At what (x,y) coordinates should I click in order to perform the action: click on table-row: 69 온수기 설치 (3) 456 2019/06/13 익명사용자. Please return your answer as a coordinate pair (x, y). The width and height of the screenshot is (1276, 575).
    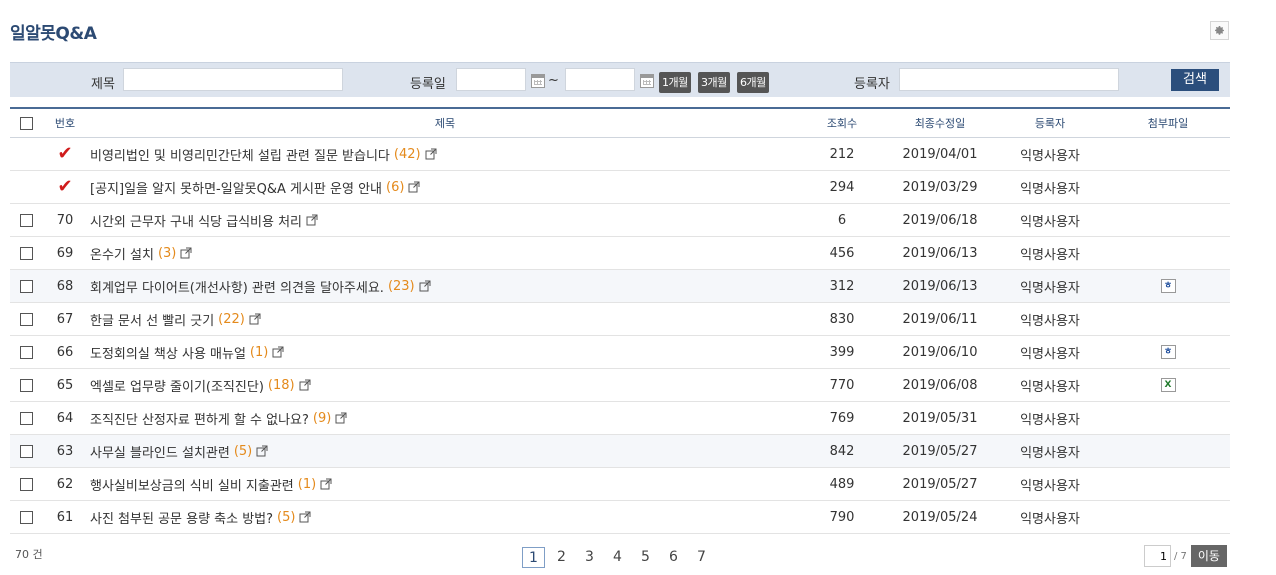
    Looking at the image, I should click on (620, 253).